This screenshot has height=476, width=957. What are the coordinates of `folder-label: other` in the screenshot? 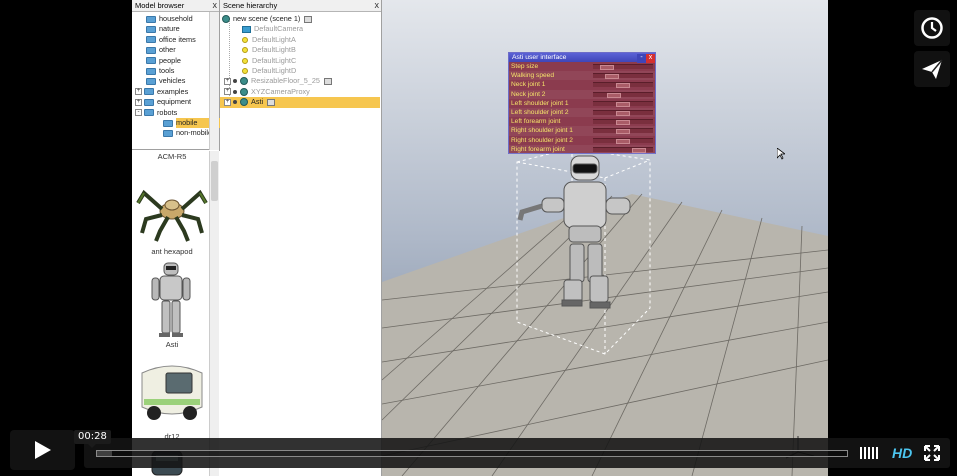 It's located at (167, 50).